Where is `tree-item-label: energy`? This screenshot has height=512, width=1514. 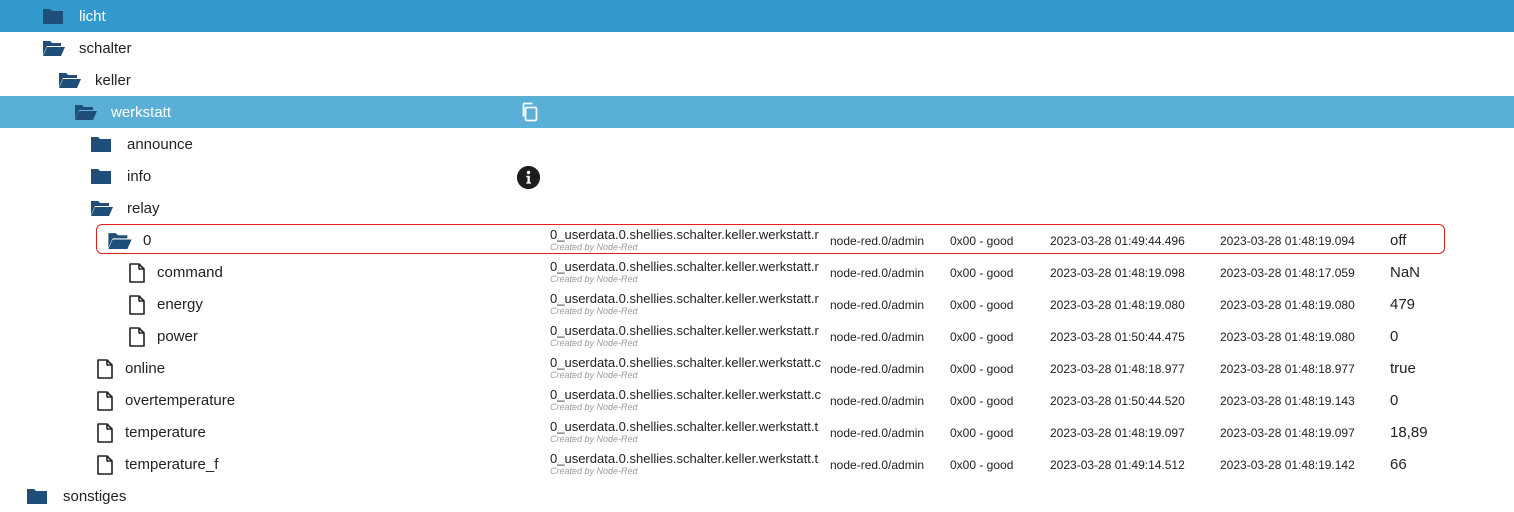 tree-item-label: energy is located at coordinates (180, 304).